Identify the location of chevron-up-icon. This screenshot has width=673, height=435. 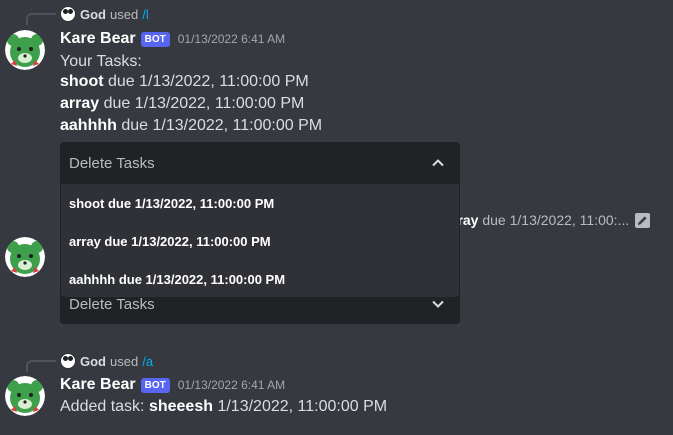
(438, 163).